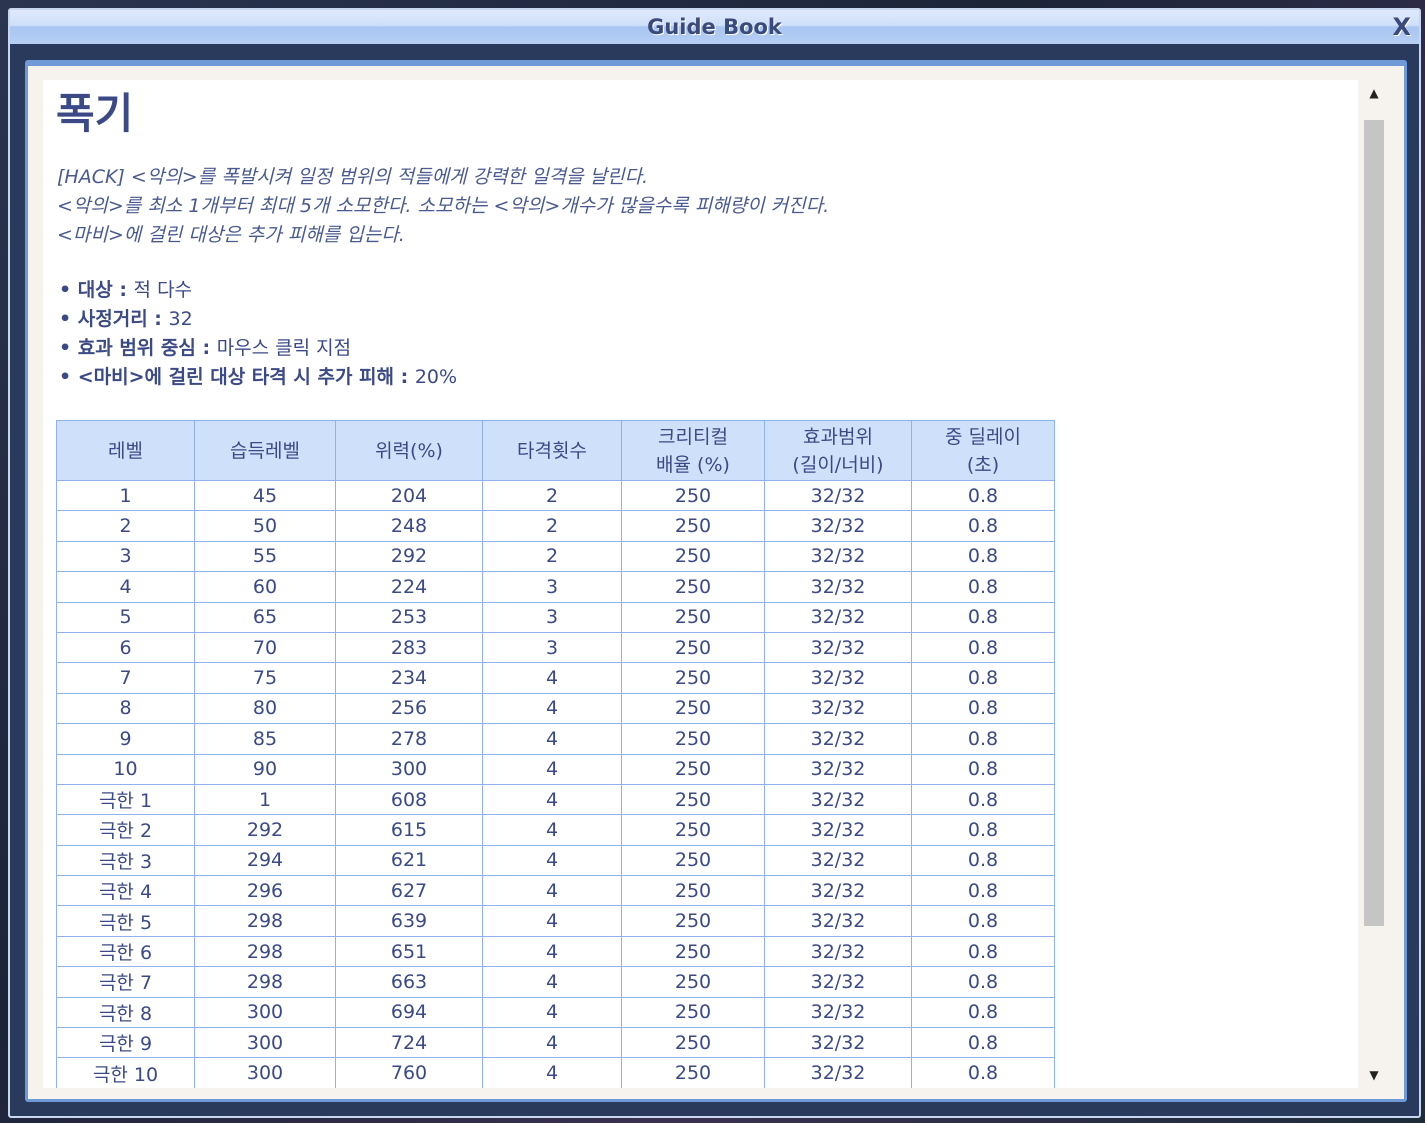 The width and height of the screenshot is (1425, 1123). Describe the element at coordinates (125, 769) in the screenshot. I see `table-cell: 10` at that location.